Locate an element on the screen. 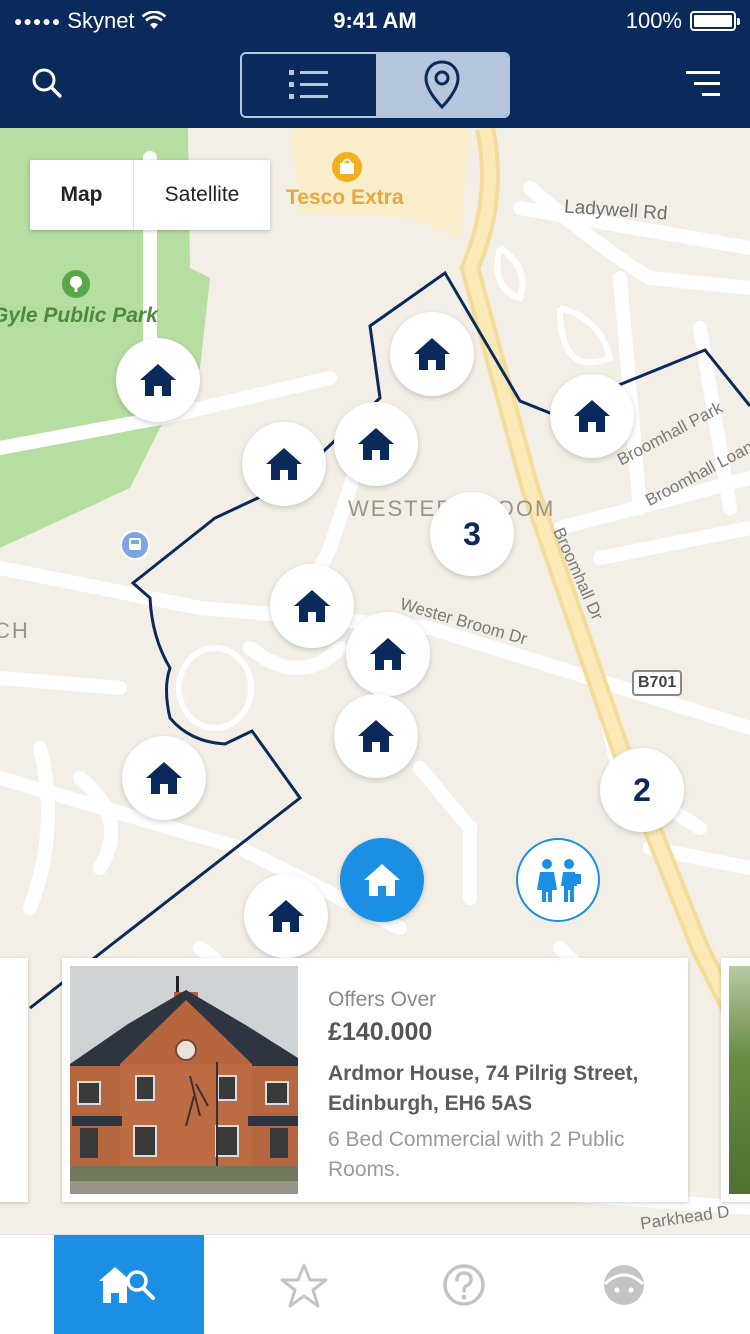 Image resolution: width=750 pixels, height=1334 pixels. tab-favourites is located at coordinates (304, 1284).